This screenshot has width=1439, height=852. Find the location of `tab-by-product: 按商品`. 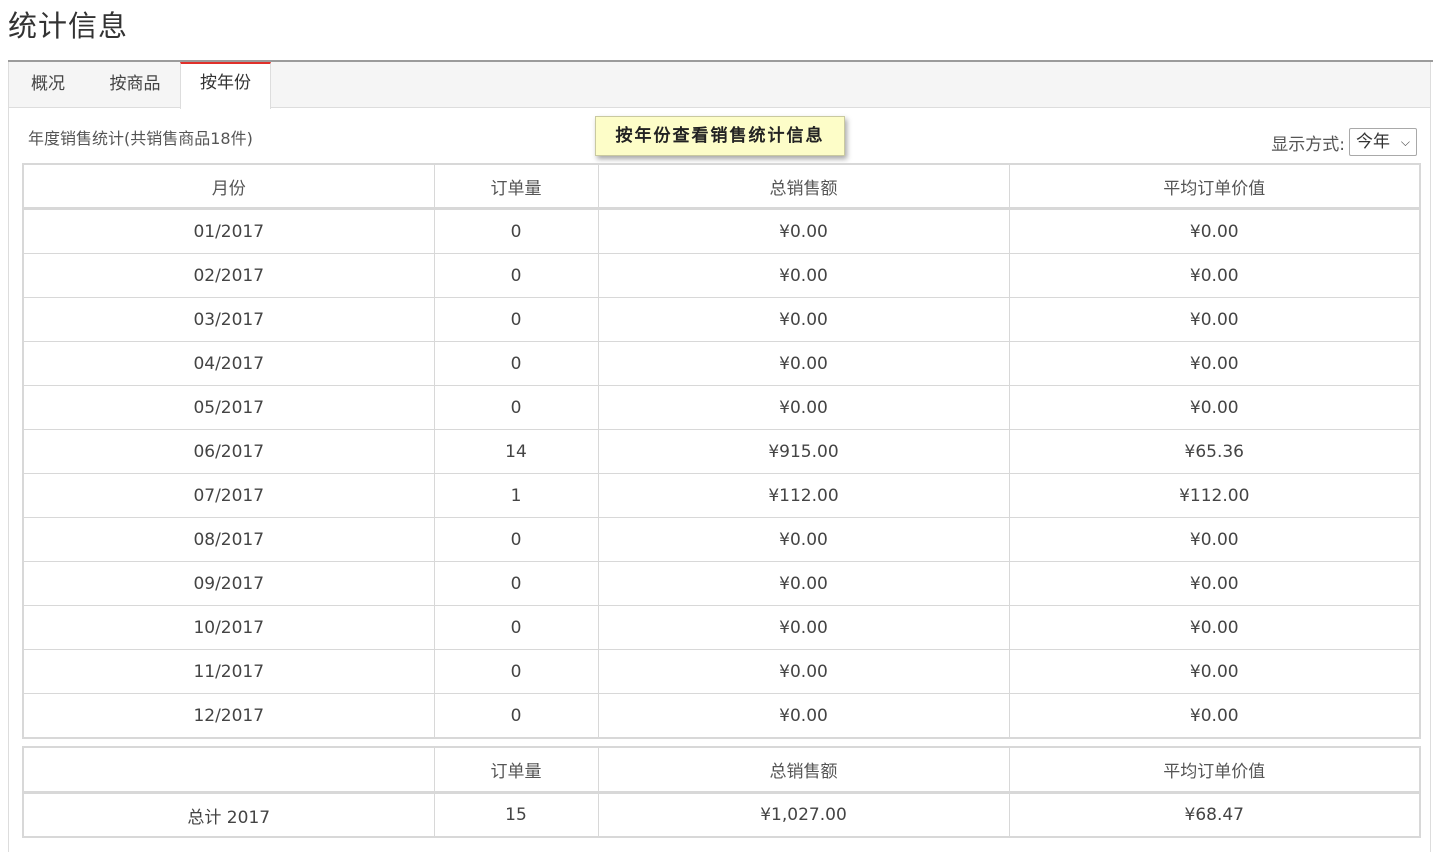

tab-by-product: 按商品 is located at coordinates (135, 85).